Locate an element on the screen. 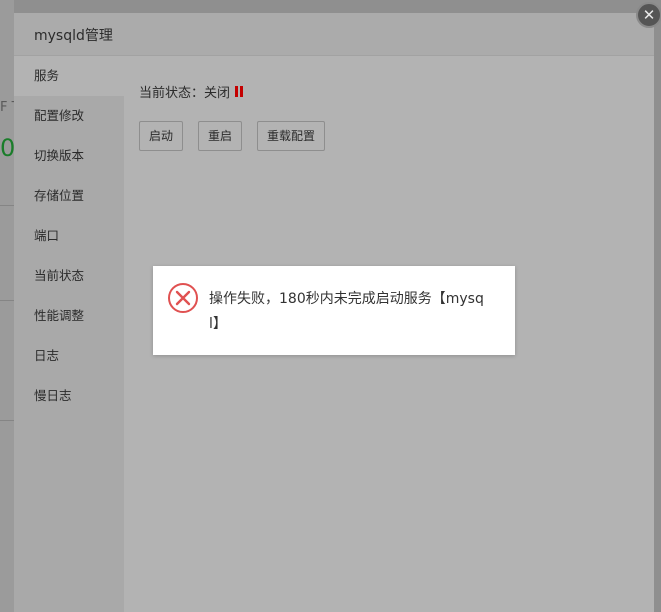 The width and height of the screenshot is (661, 612). pause-icon is located at coordinates (239, 91).